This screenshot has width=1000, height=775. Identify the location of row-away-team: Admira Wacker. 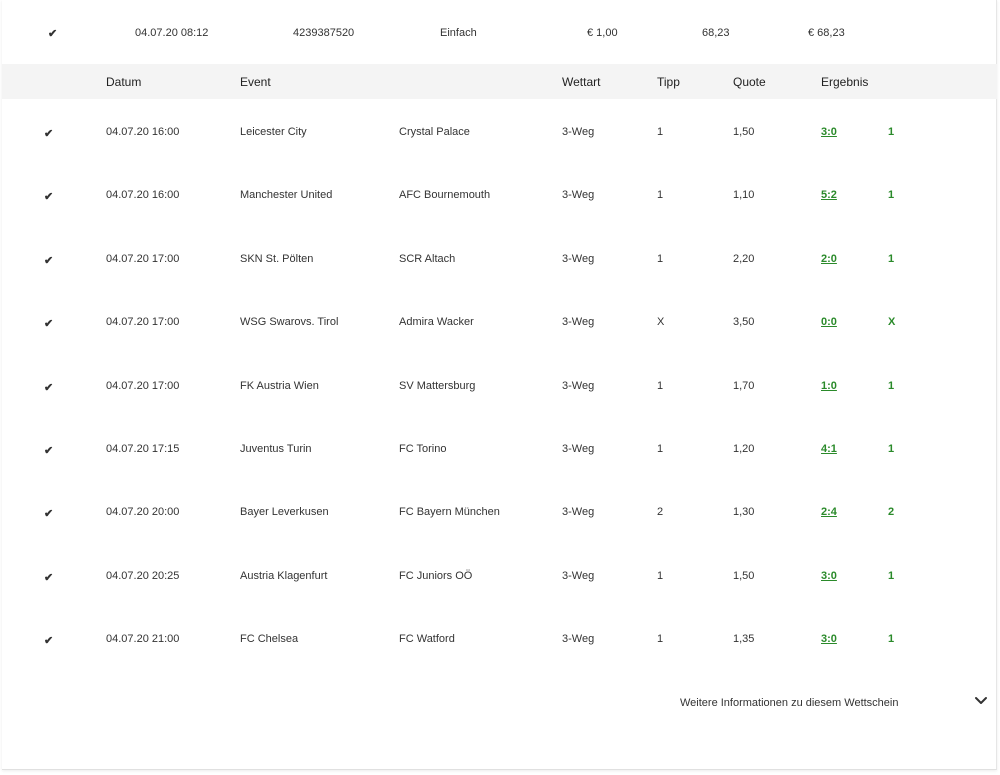
(436, 322).